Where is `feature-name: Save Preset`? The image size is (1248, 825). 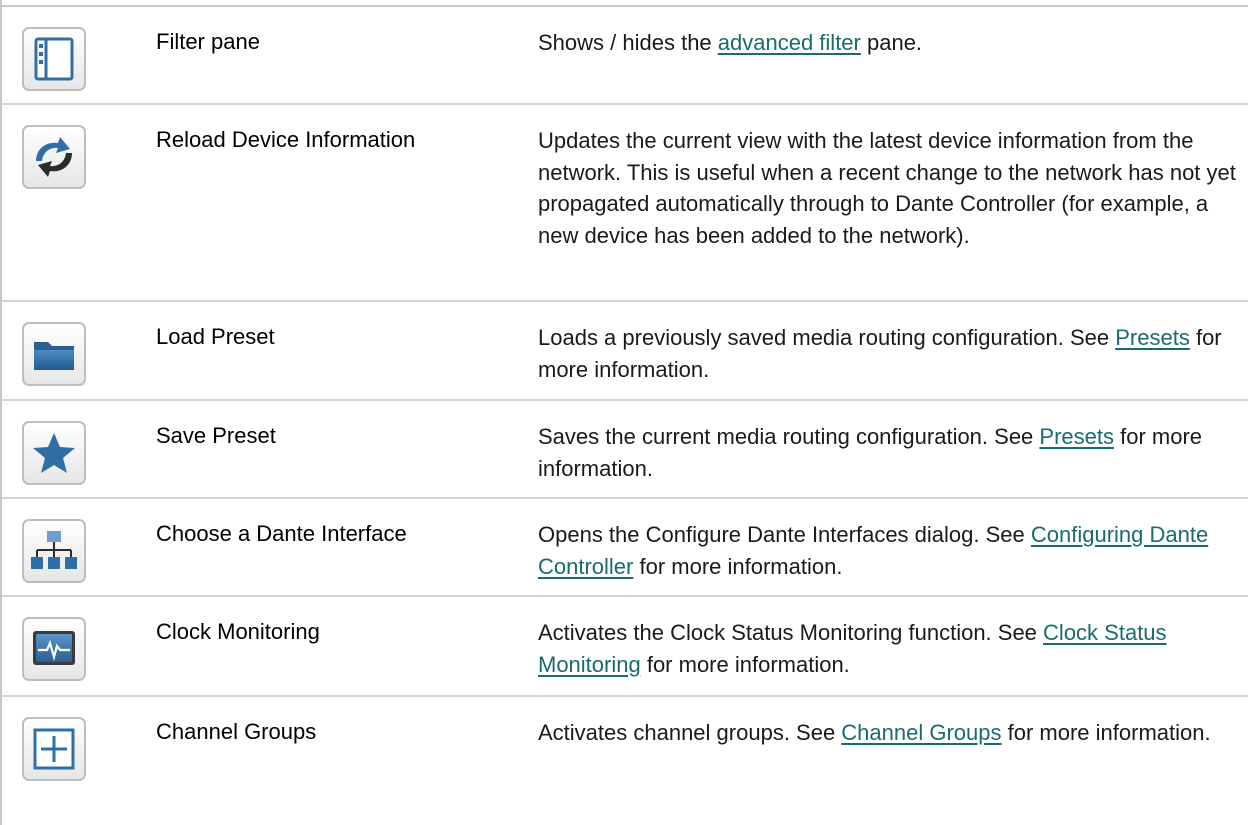 feature-name: Save Preset is located at coordinates (216, 435).